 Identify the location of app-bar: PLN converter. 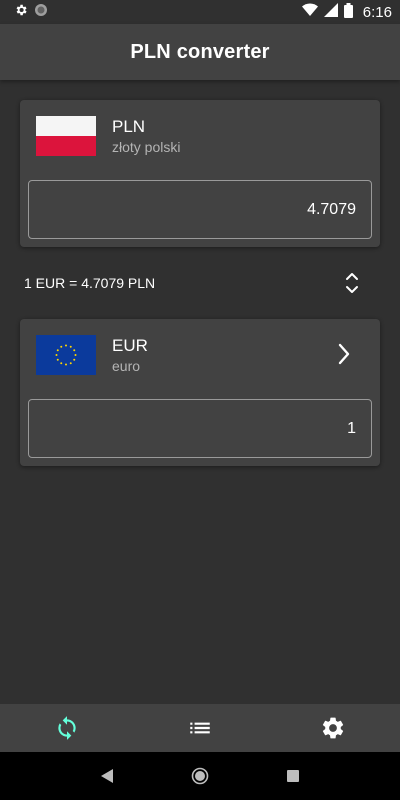
(200, 52).